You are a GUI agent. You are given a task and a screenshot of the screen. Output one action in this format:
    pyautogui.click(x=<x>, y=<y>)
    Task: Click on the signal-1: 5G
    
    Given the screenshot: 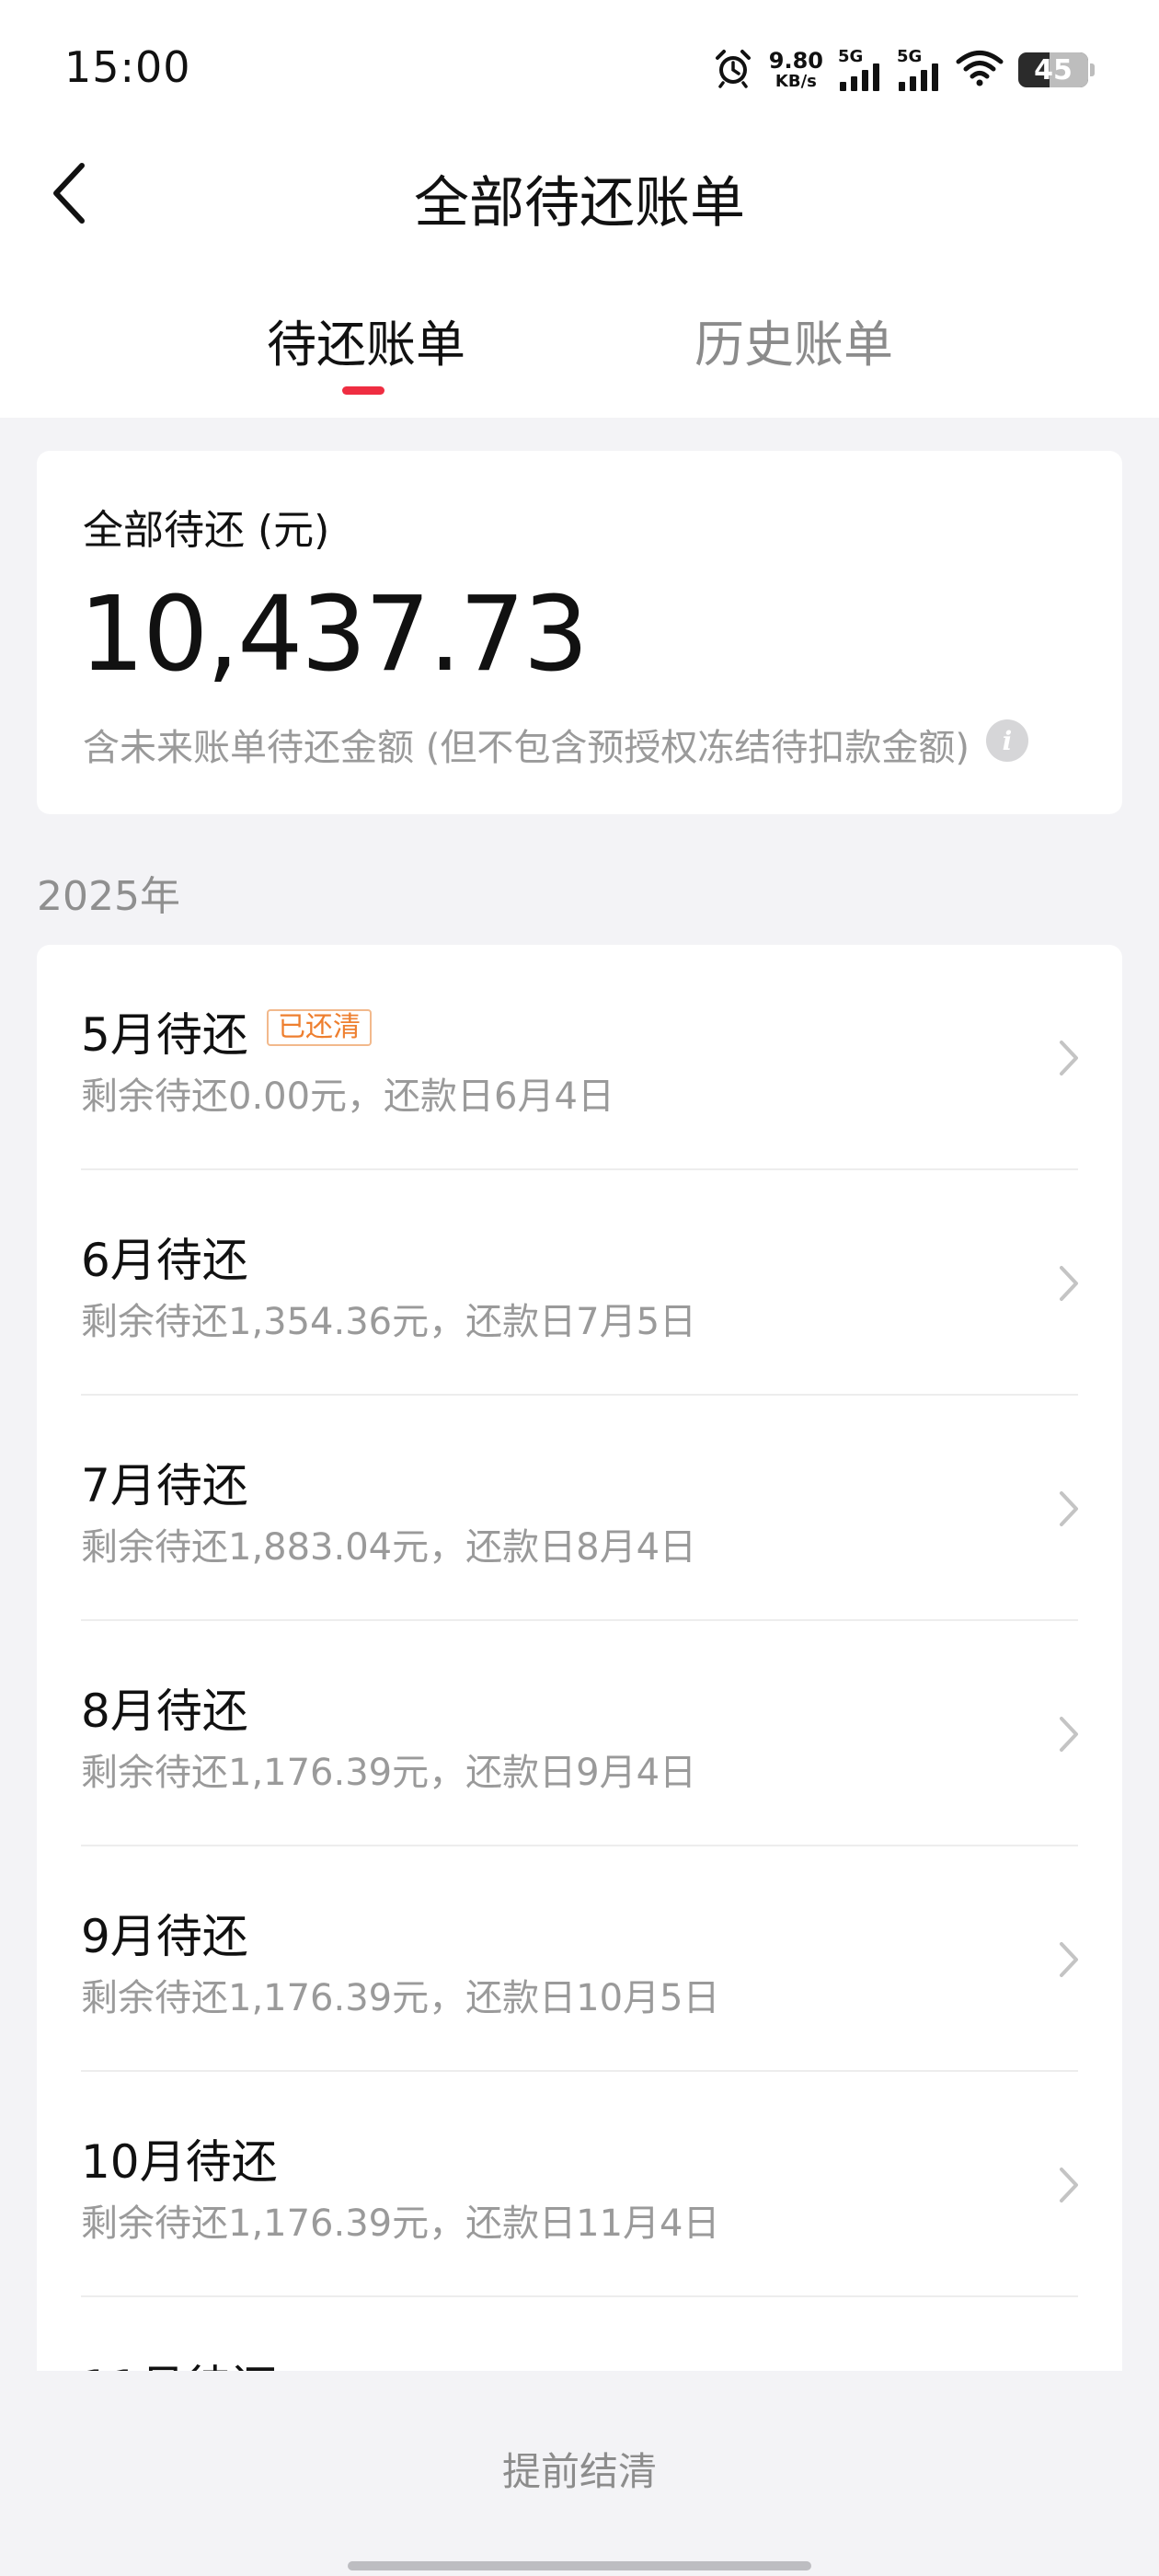 What is the action you would take?
    pyautogui.click(x=860, y=70)
    